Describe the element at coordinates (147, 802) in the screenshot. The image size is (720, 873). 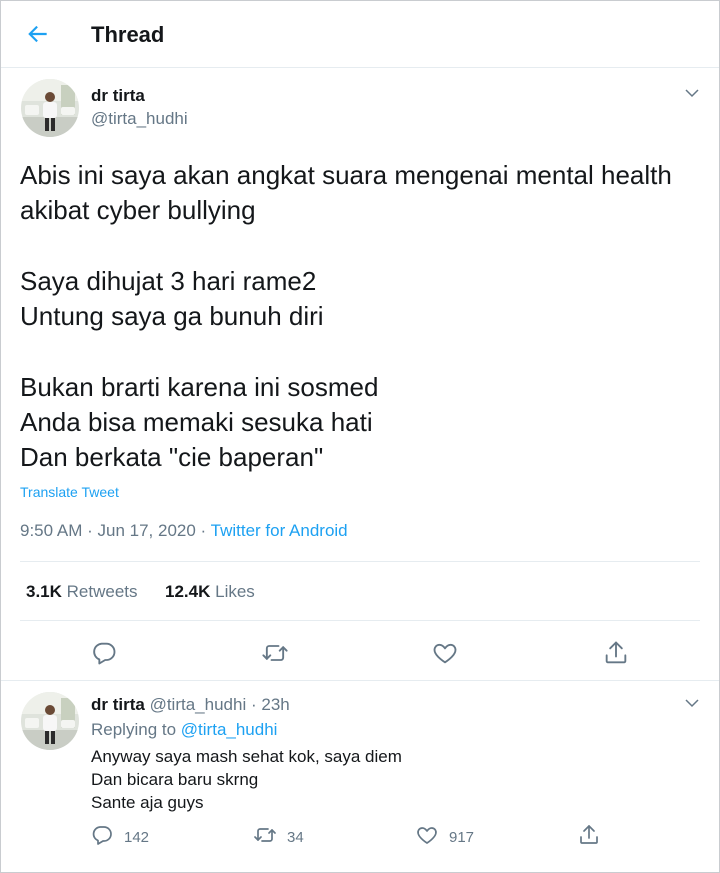
I see `reply-line: Sante aja guys` at that location.